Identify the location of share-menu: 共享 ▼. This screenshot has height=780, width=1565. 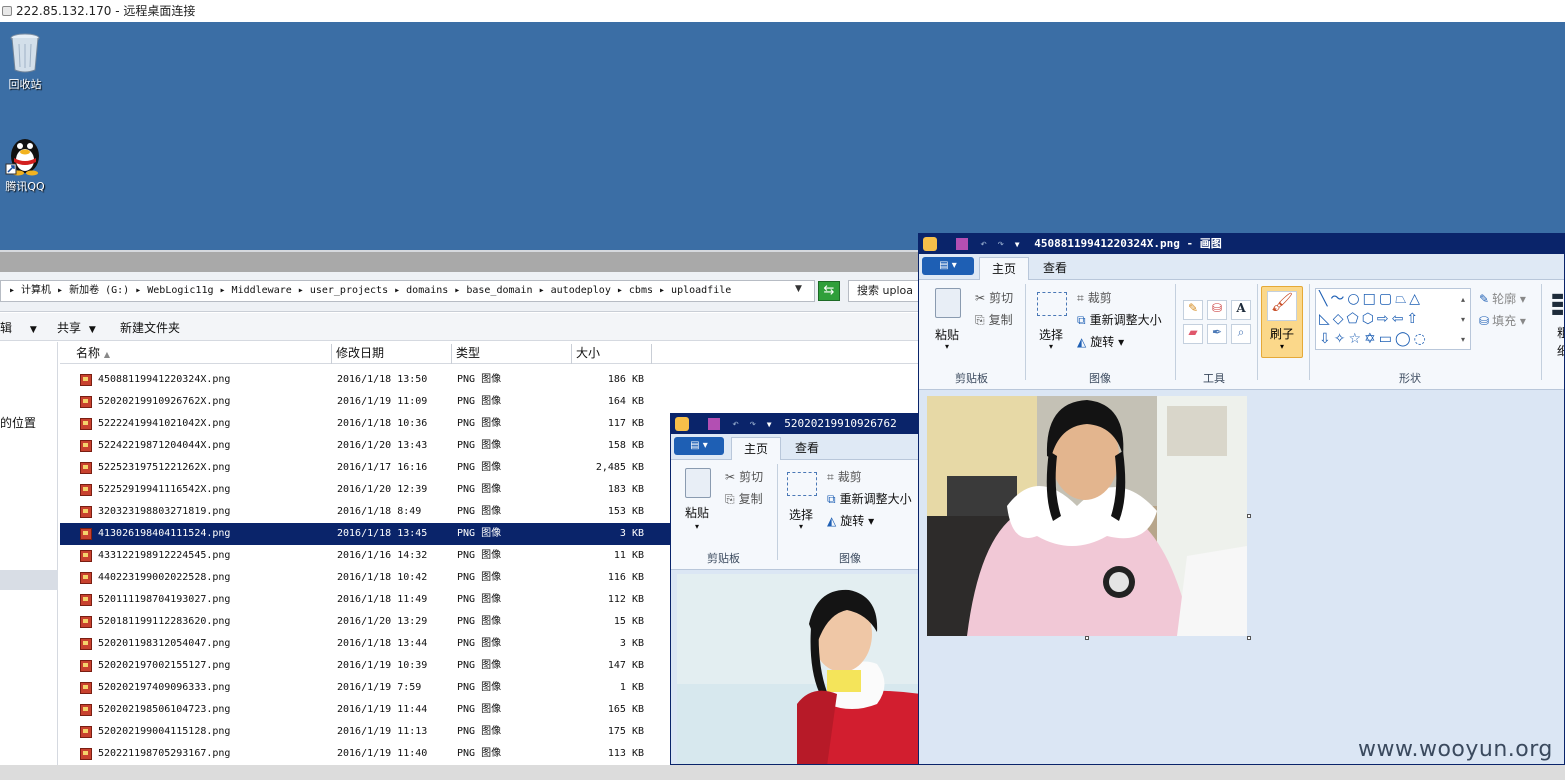
(76, 327).